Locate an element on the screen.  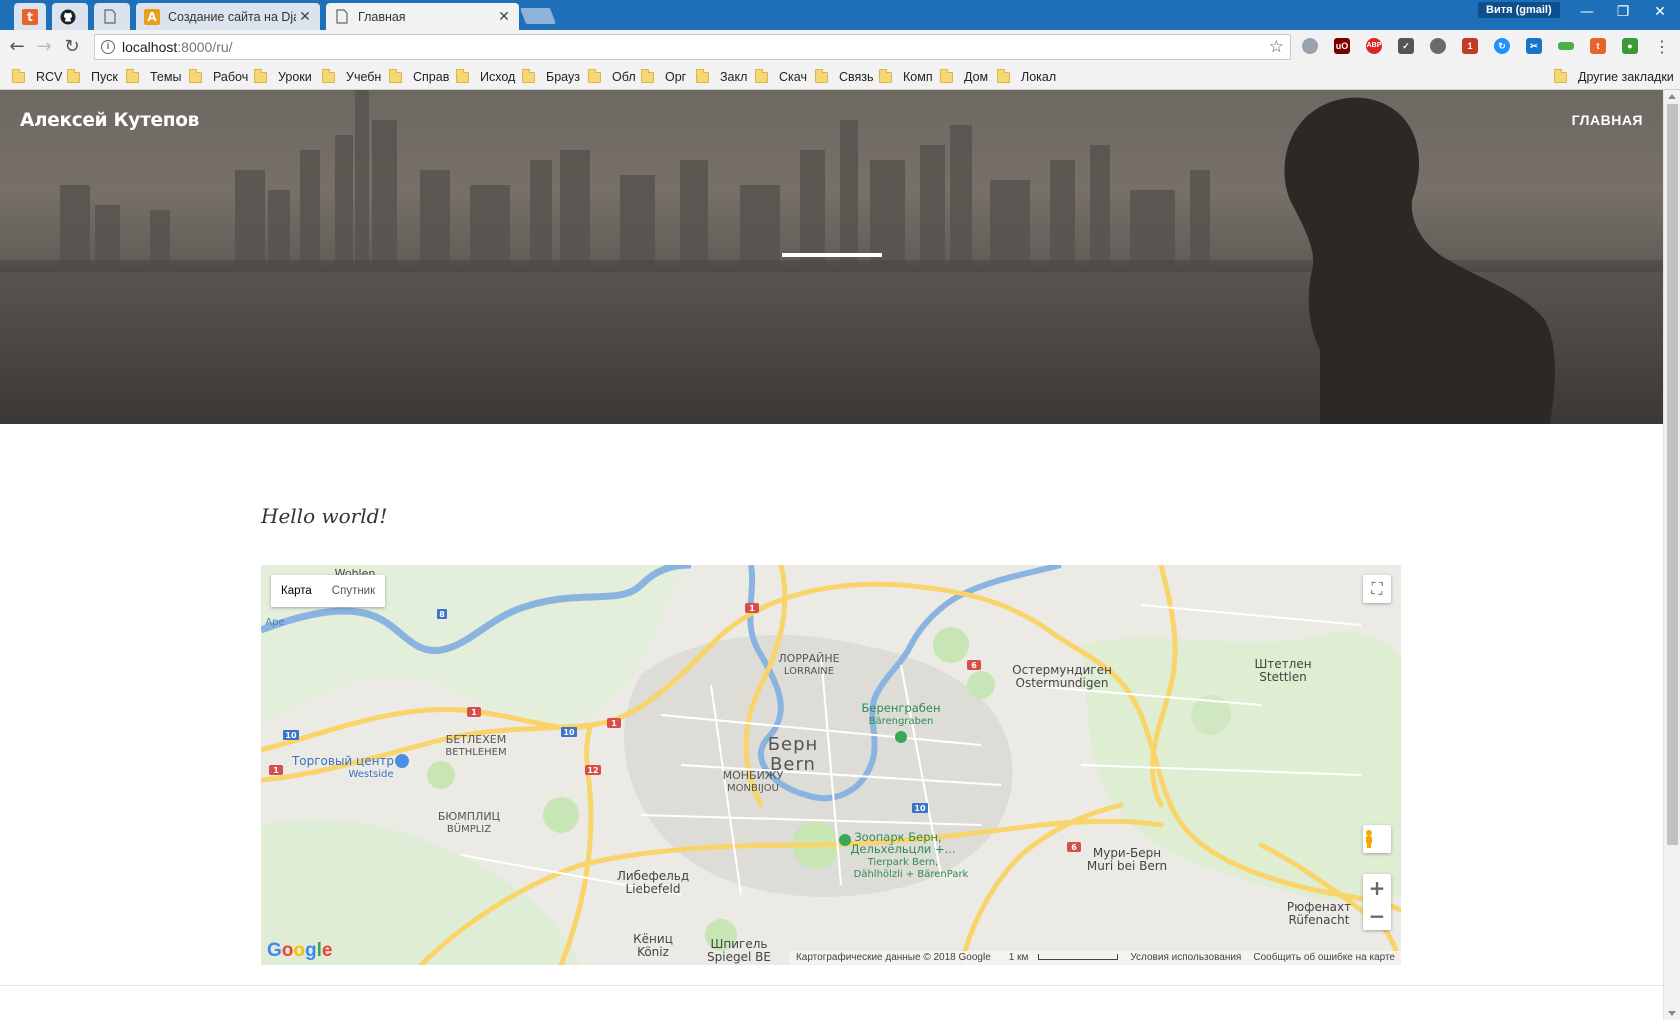
url-text: localhost:8000/ru/ is located at coordinates (177, 47).